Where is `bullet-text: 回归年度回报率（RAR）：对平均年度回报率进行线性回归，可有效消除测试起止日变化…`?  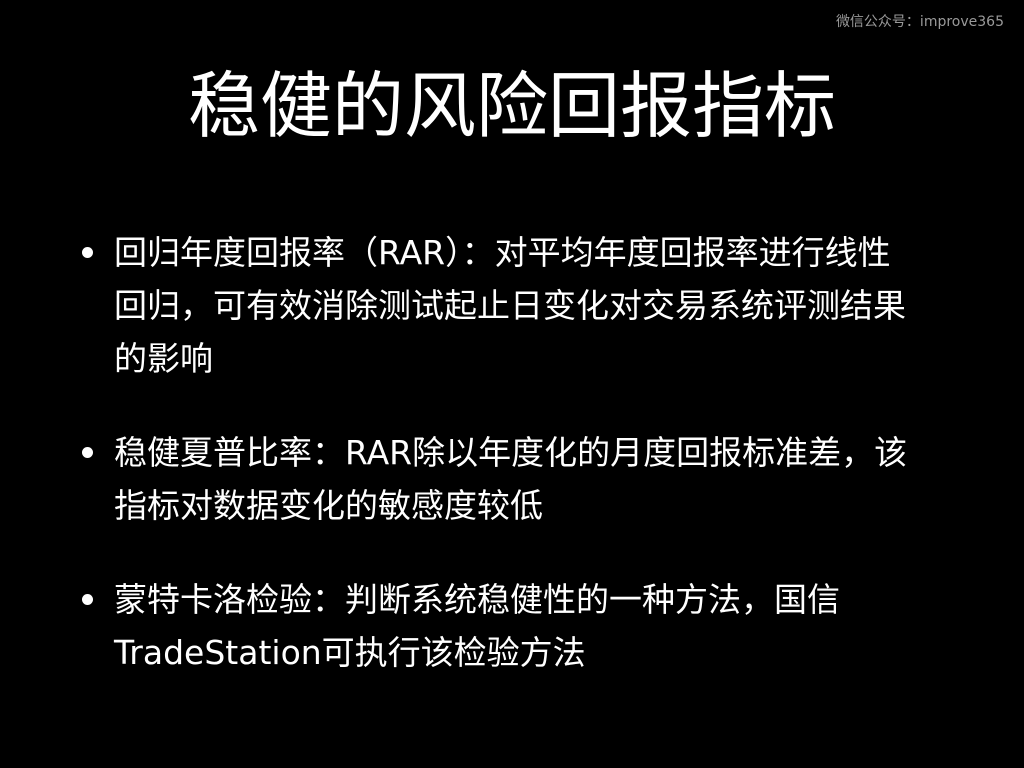 bullet-text: 回归年度回报率（RAR）：对平均年度回报率进行线性回归，可有效消除测试起止日变化… is located at coordinates (510, 305).